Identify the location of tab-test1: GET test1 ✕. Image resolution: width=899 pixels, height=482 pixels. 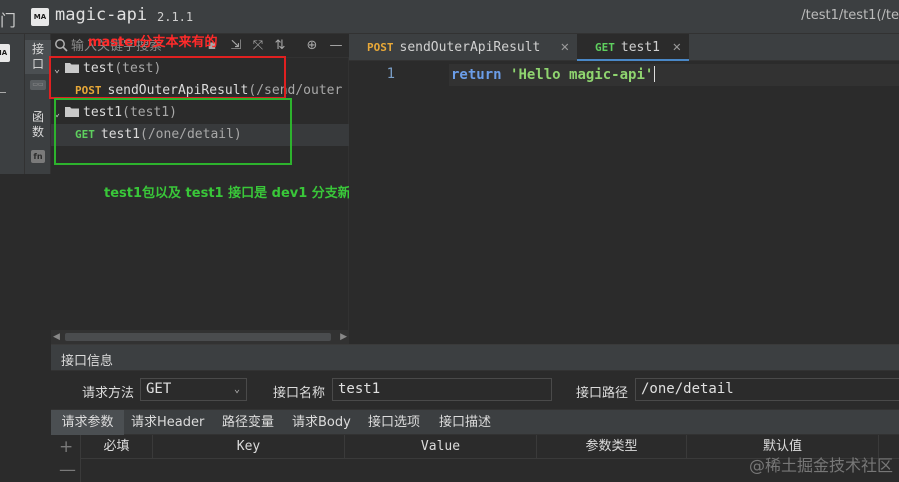
(633, 47).